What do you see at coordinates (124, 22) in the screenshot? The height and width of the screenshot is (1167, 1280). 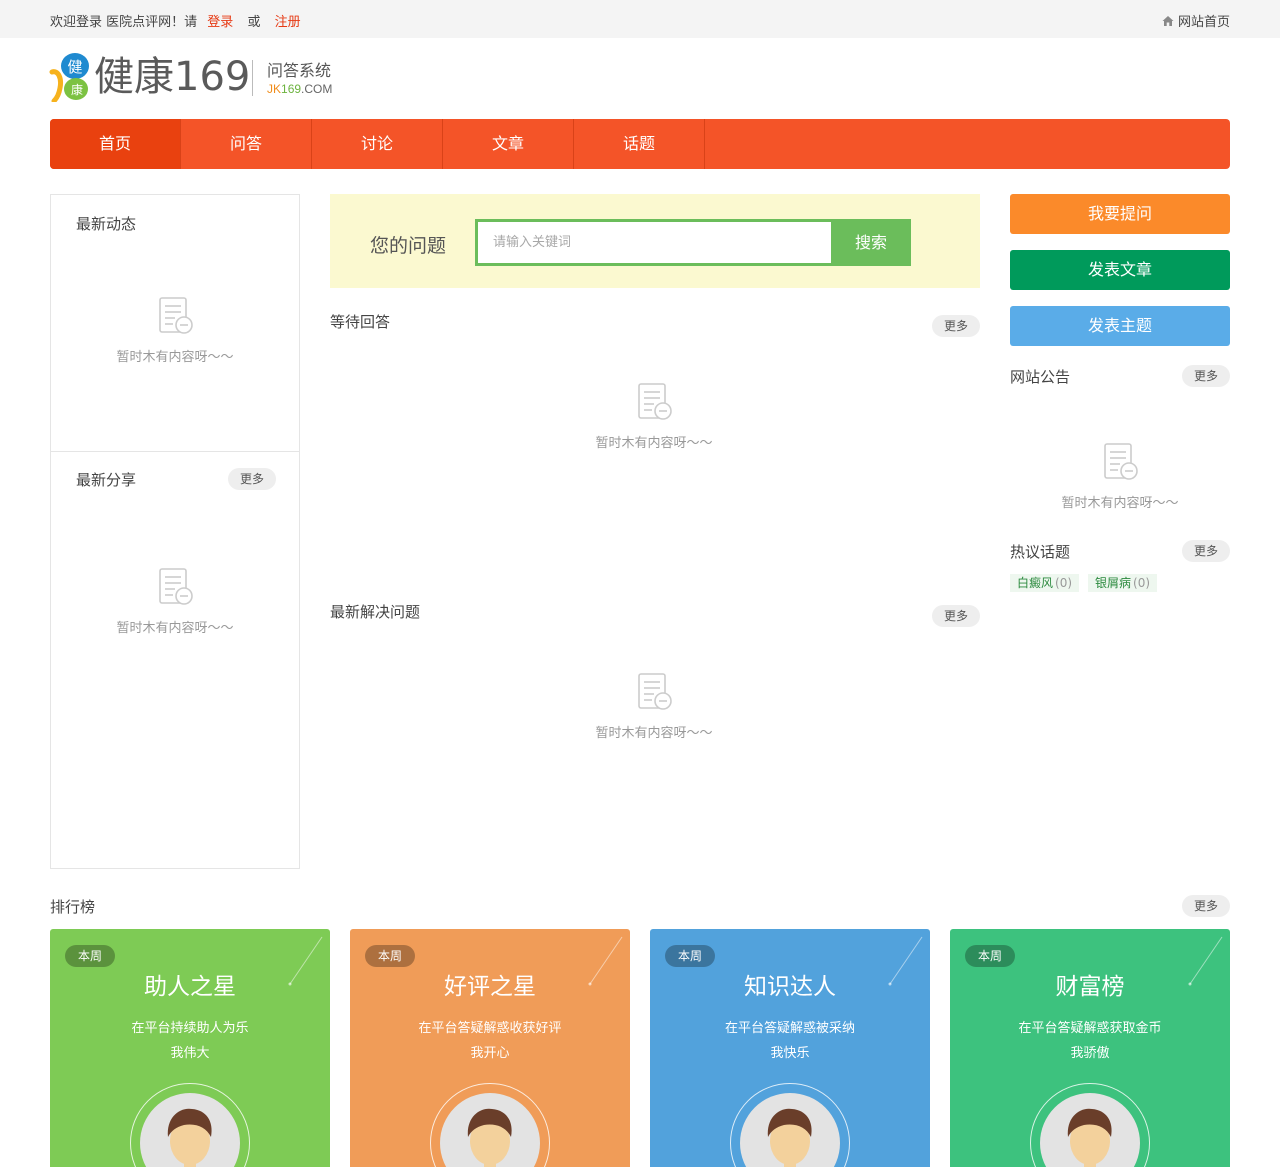 I see `welcome-text: 欢迎登录 医院点评网！请` at bounding box center [124, 22].